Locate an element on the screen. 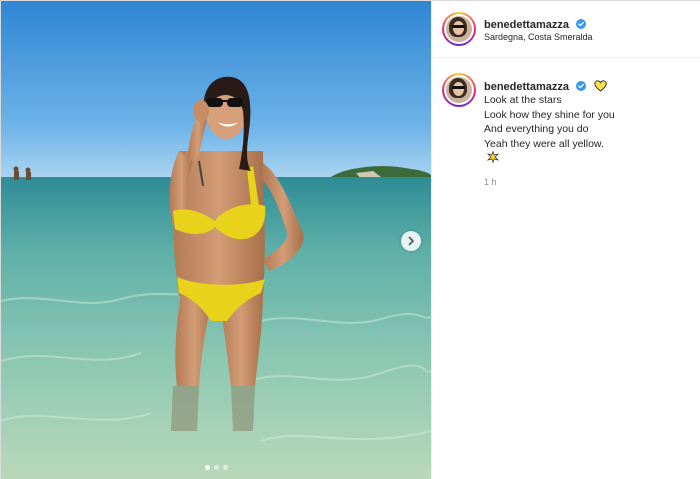  post-header: benedettamazza Sardegna, Costa Smeralda is located at coordinates (566, 29).